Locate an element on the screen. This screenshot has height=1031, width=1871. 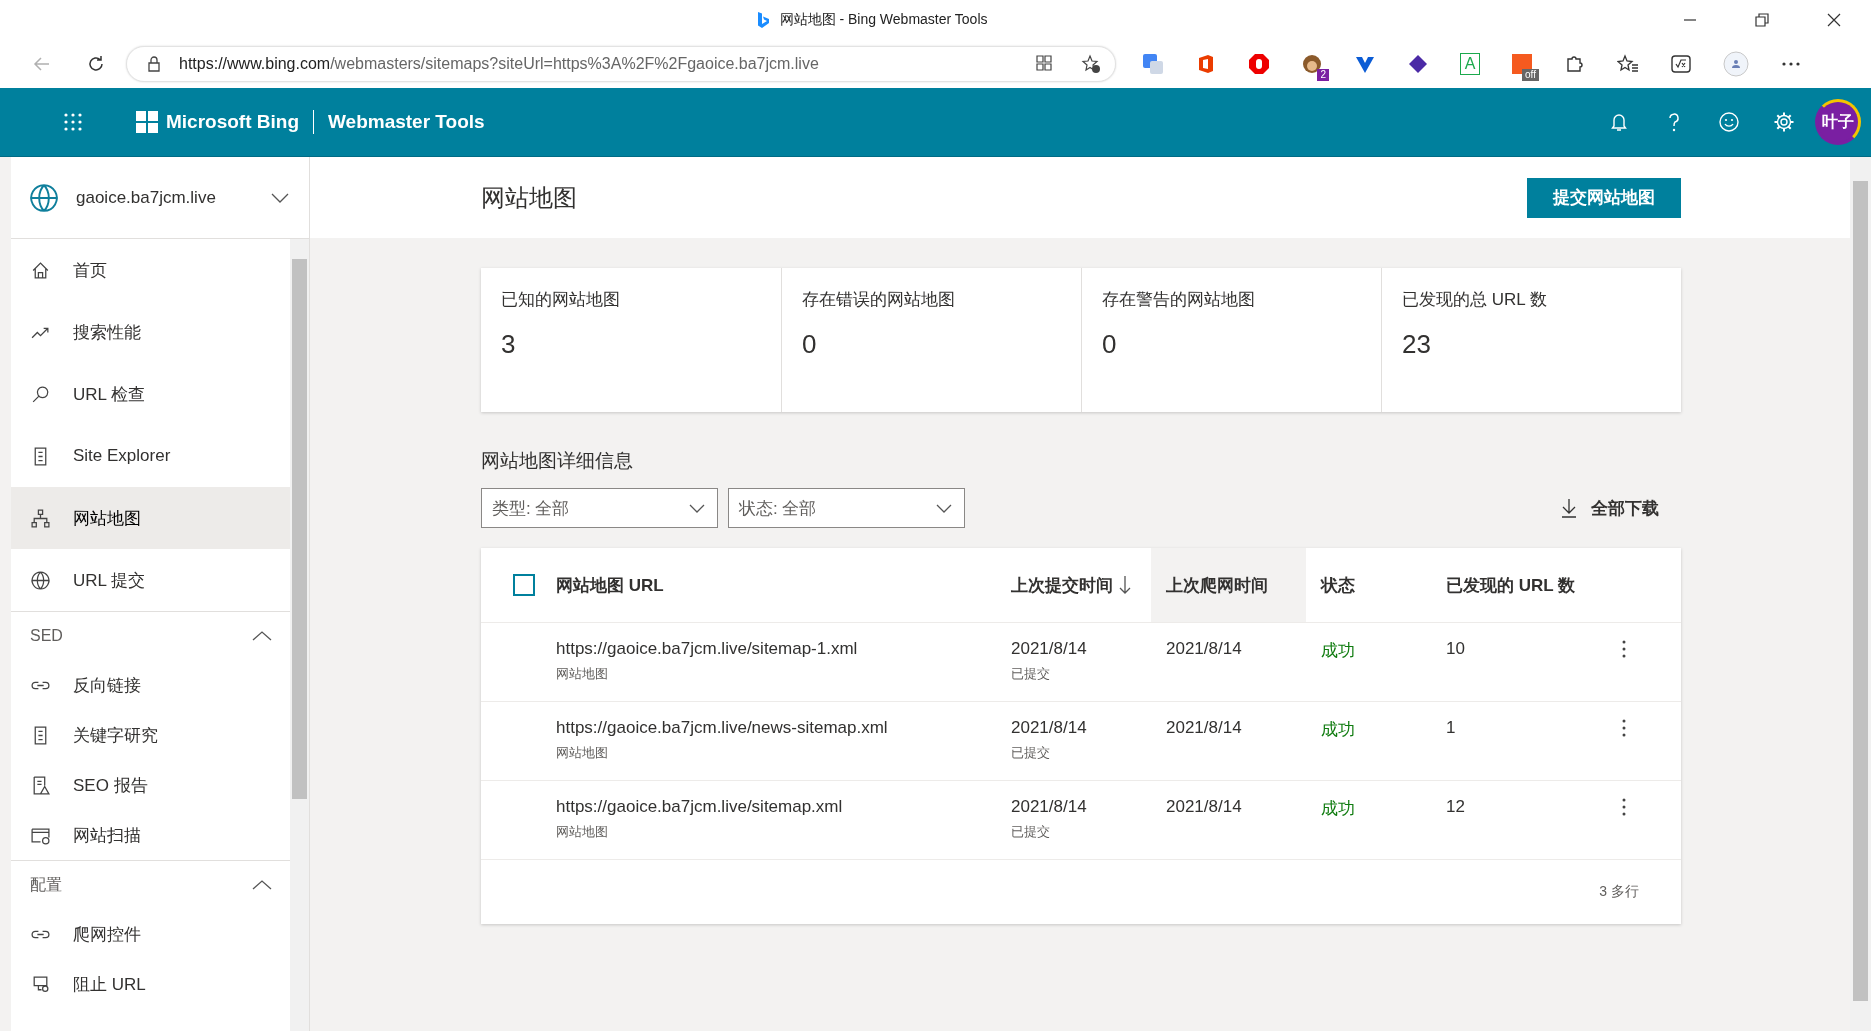
nav-item: 关键字研究 is located at coordinates (150, 735).